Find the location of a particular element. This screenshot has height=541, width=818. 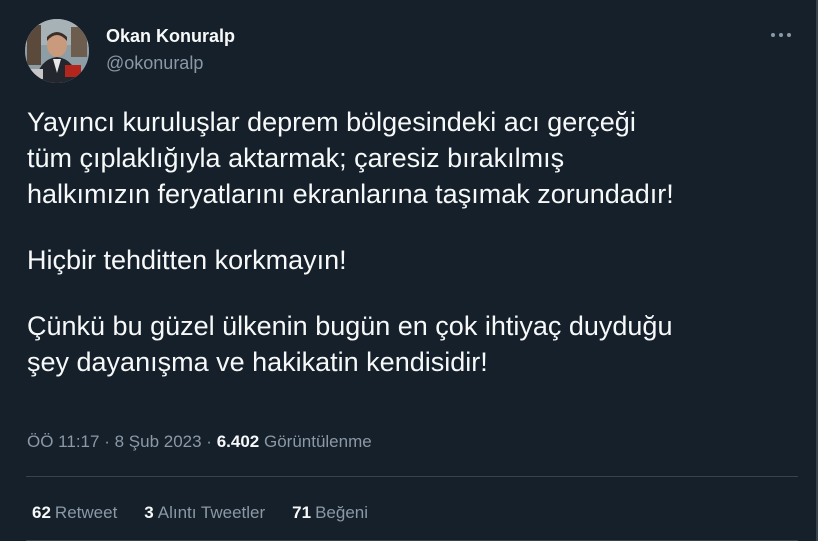

handle: @okonuralp is located at coordinates (170, 63).